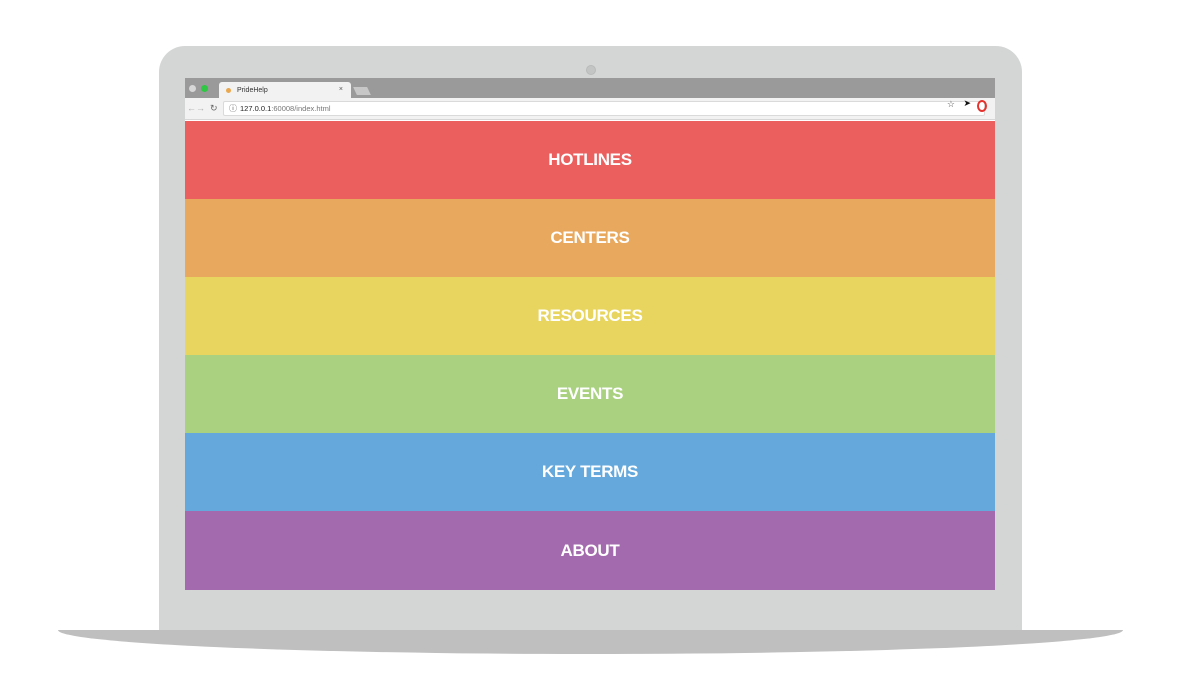  I want to click on forward-arrow-icon: →, so click(200, 108).